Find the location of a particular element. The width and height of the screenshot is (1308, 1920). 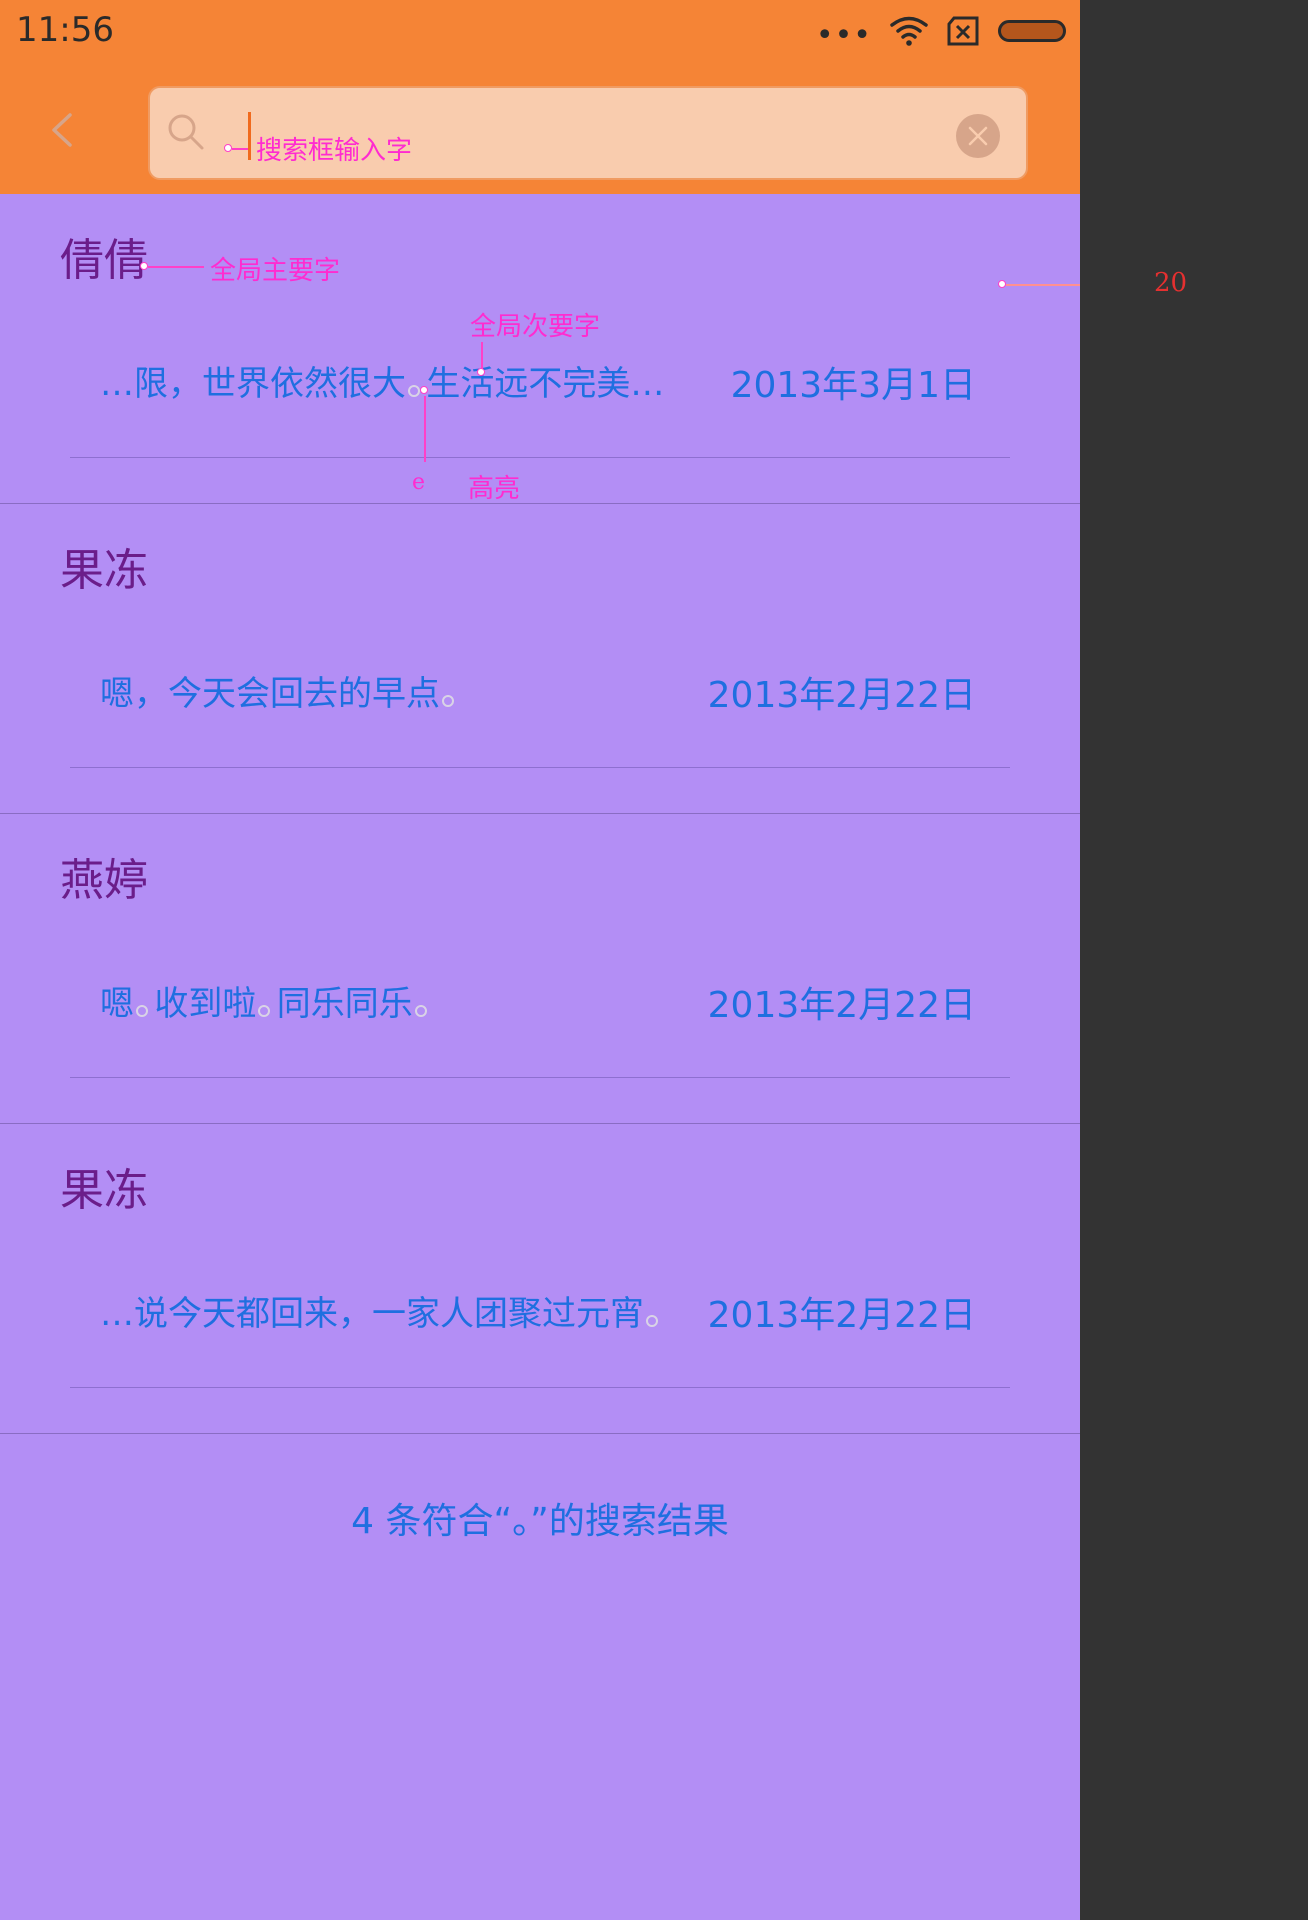

message-snippet: …说今天都回来，一家人团聚过元宵 is located at coordinates (382, 1310).